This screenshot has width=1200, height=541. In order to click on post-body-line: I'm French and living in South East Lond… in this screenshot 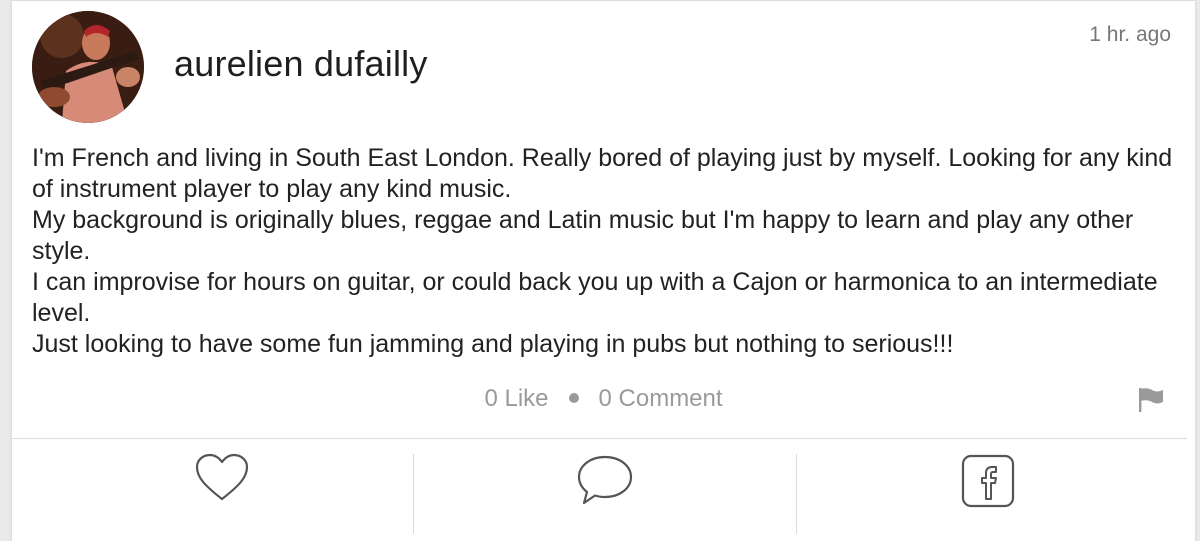, I will do `click(602, 173)`.